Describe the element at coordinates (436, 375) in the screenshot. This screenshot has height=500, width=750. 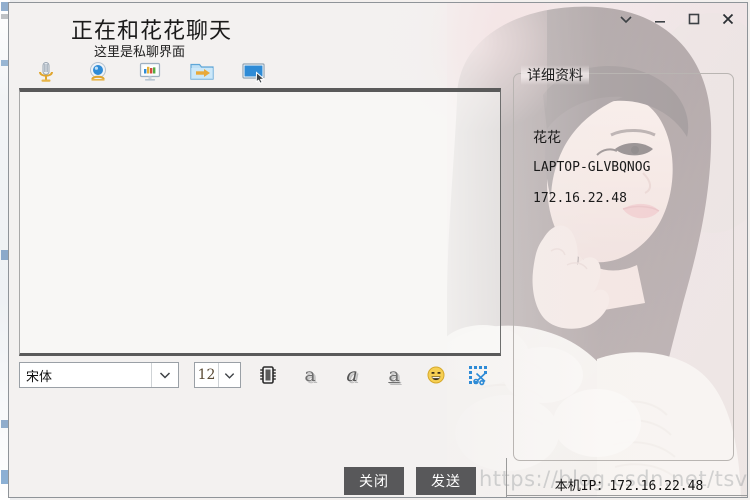
I see `emoji-icon` at that location.